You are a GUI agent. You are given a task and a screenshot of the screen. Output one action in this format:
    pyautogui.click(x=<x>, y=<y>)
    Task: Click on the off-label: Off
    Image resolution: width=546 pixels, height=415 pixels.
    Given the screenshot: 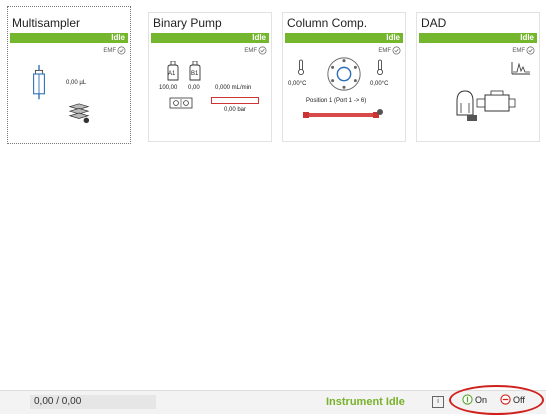 What is the action you would take?
    pyautogui.click(x=519, y=399)
    